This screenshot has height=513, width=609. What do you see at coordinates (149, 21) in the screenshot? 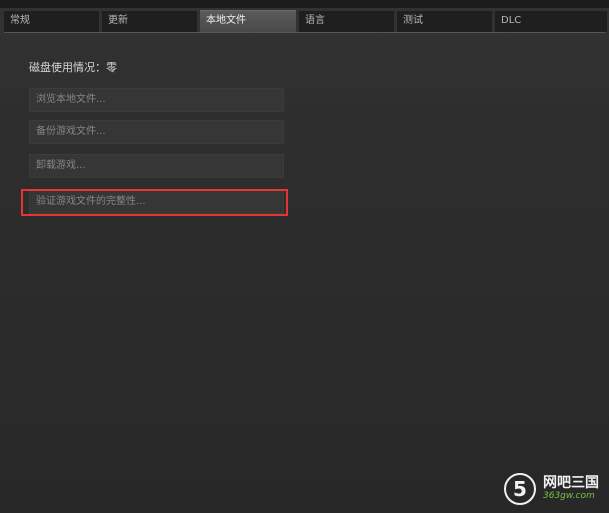
I see `tab-updates: 更新` at bounding box center [149, 21].